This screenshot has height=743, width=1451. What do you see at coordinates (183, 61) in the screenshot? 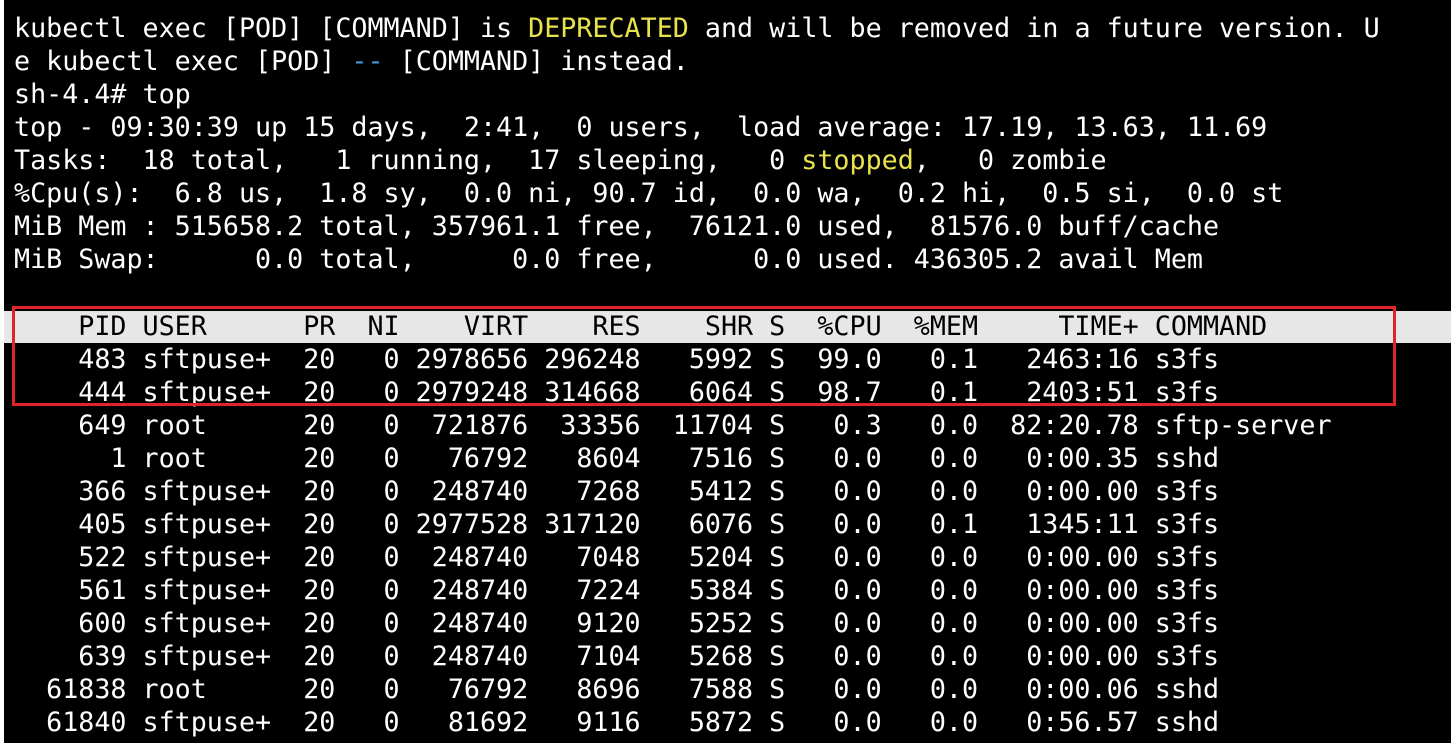
I see `warning-cont-prefix: e kubectl exec [POD]` at bounding box center [183, 61].